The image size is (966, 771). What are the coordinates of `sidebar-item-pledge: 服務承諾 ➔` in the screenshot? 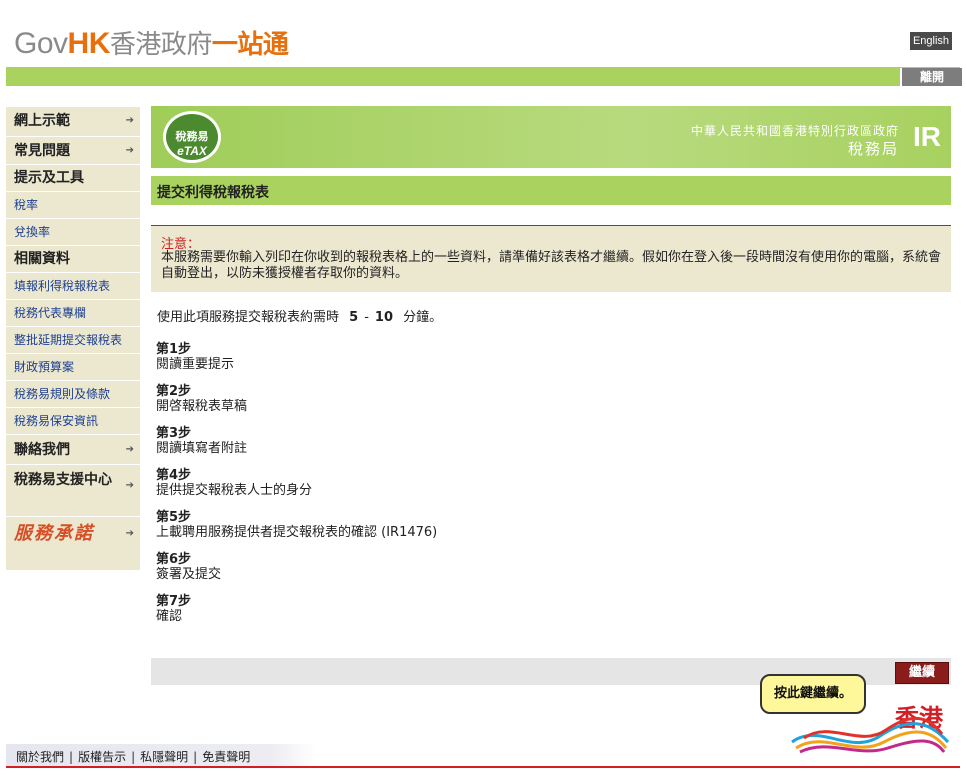 It's located at (73, 534).